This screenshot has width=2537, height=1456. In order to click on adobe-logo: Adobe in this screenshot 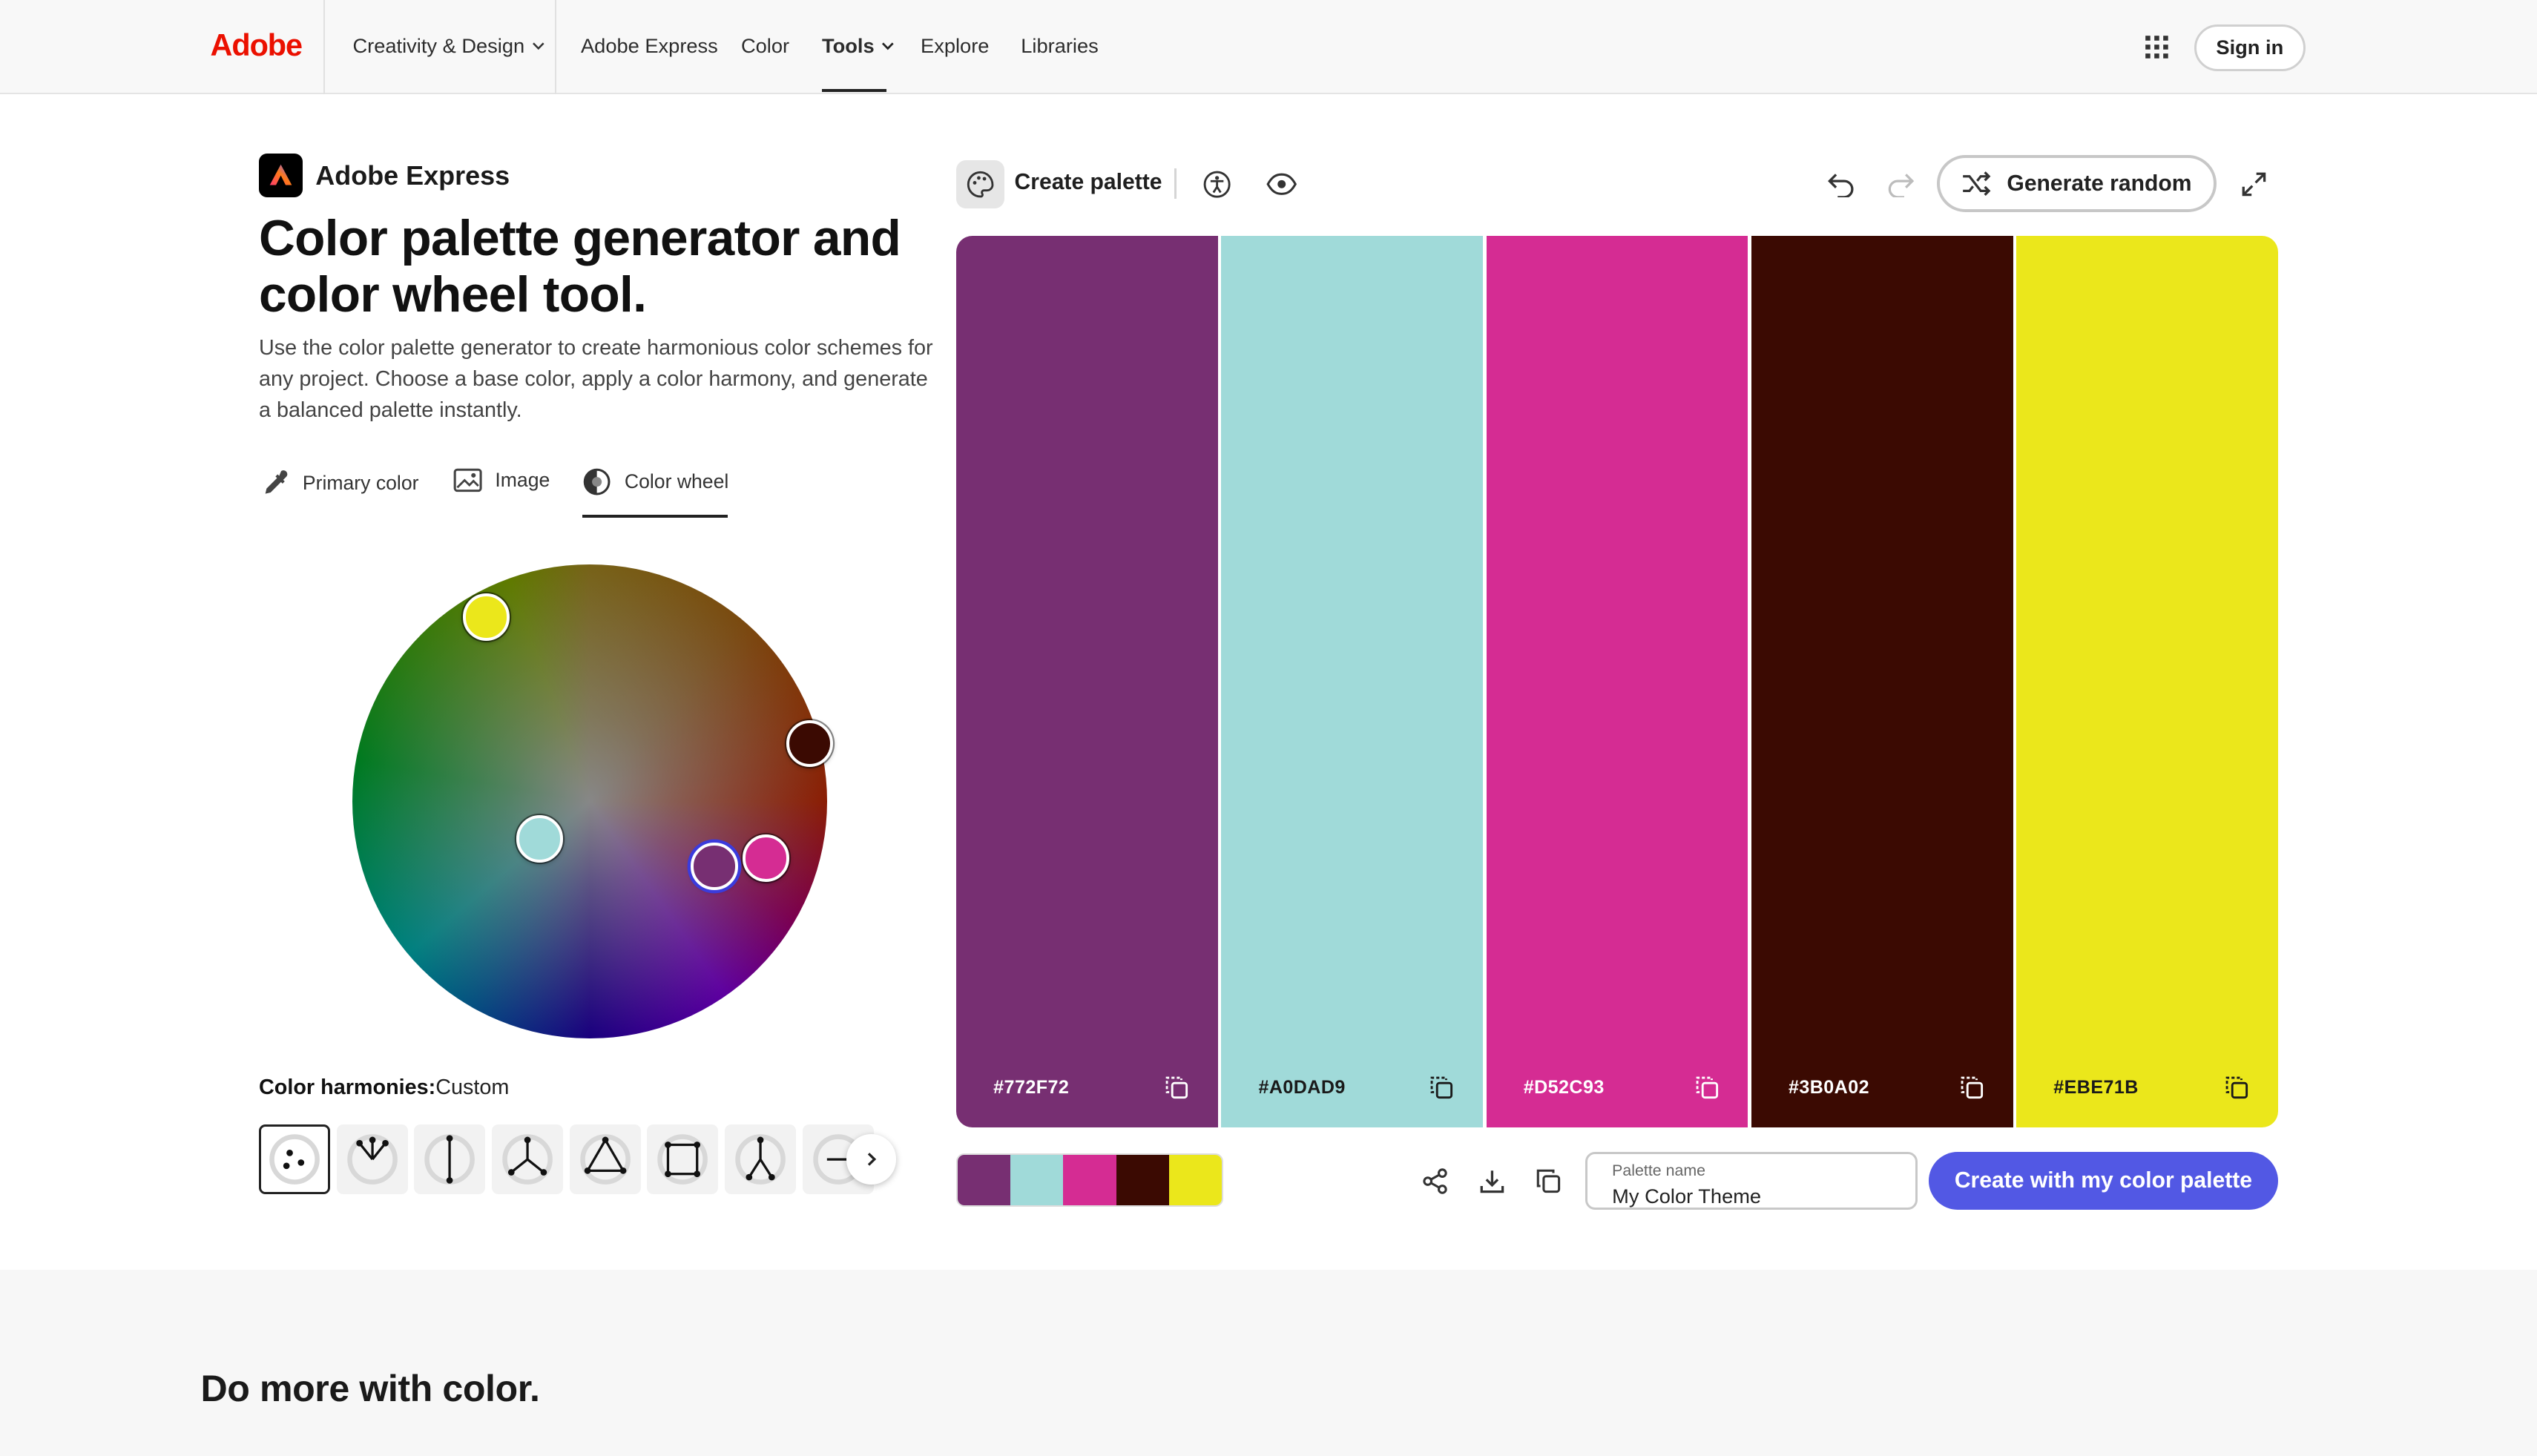, I will do `click(257, 45)`.